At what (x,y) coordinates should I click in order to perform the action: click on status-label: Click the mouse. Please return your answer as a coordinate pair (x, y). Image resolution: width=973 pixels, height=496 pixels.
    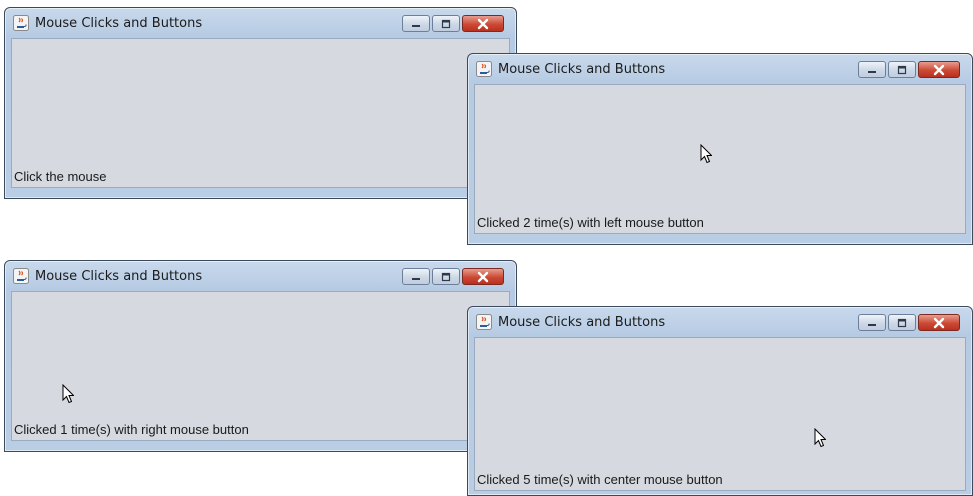
    Looking at the image, I should click on (60, 176).